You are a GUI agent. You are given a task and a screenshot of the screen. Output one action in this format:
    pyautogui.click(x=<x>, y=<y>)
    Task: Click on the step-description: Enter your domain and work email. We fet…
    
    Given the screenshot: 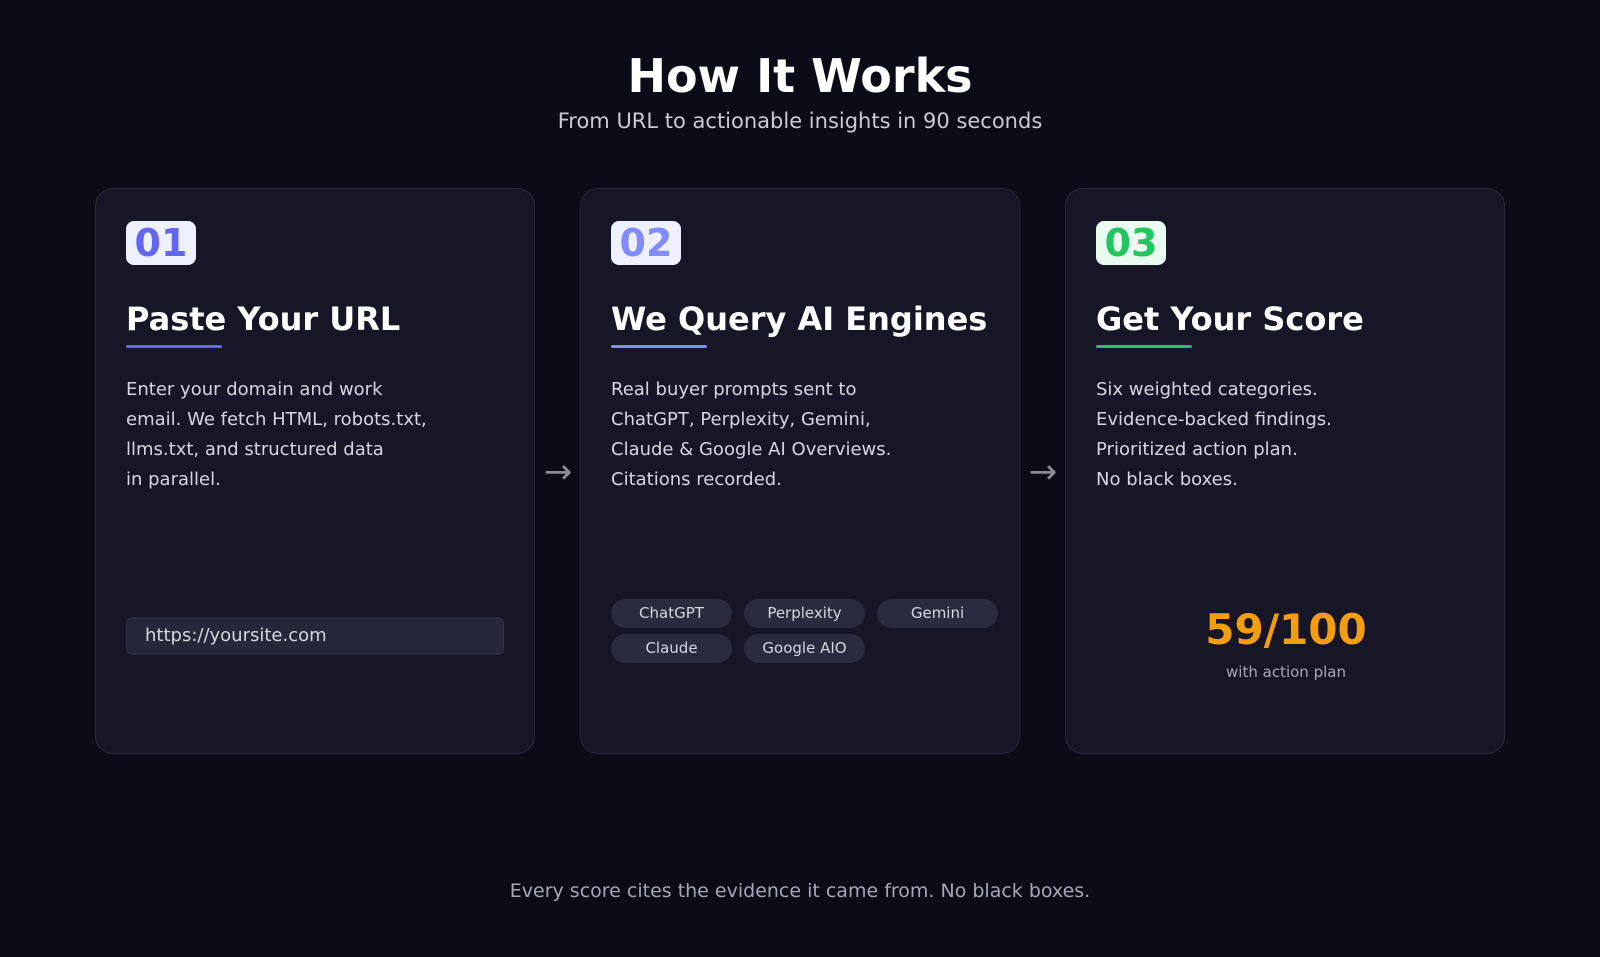 What is the action you would take?
    pyautogui.click(x=321, y=435)
    